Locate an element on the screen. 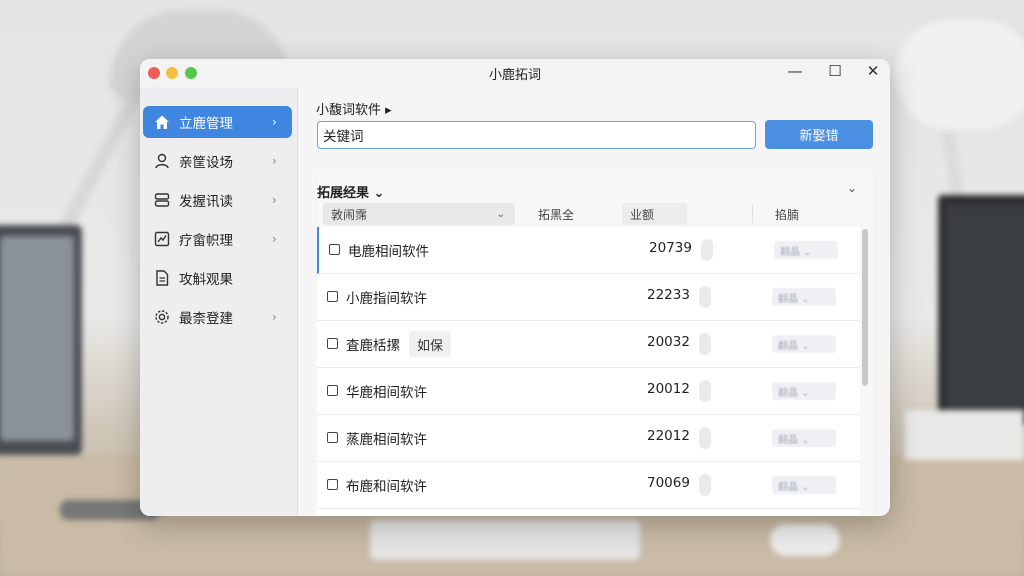 The image size is (1024, 576). background-monitor-right-screen is located at coordinates (985, 310).